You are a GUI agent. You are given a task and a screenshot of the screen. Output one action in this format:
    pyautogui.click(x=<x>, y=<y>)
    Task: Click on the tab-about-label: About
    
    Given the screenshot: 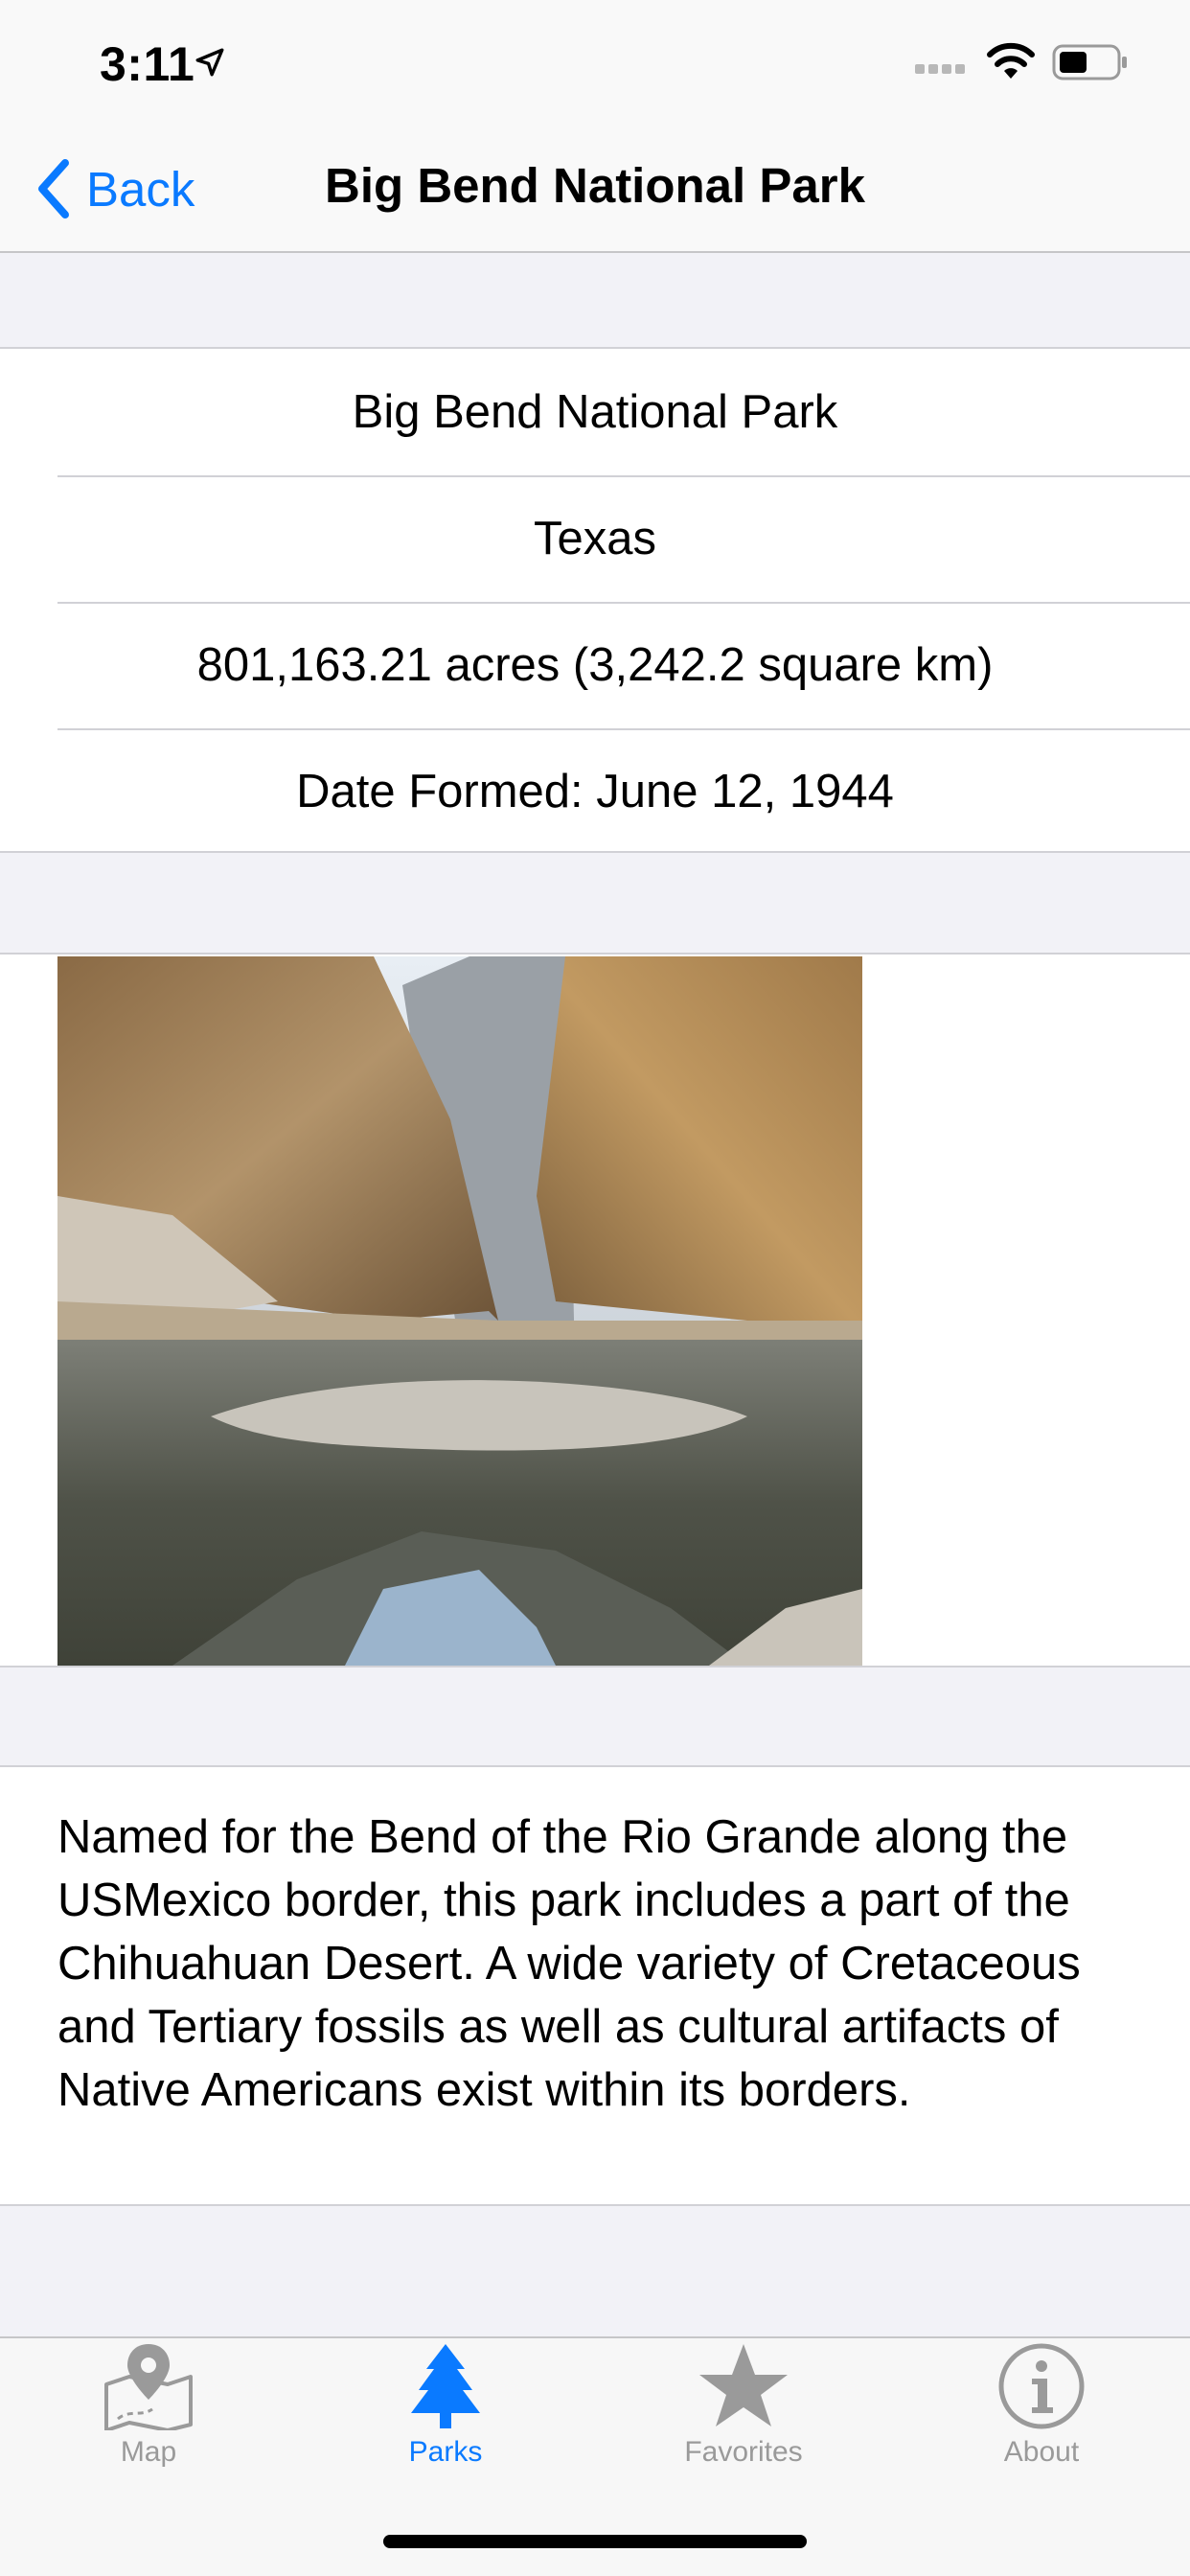 What is the action you would take?
    pyautogui.click(x=1041, y=2452)
    